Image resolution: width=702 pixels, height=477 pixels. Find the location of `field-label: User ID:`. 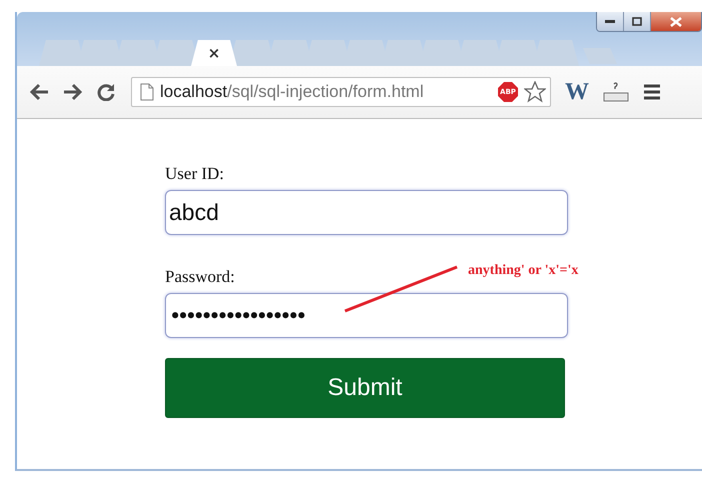

field-label: User ID: is located at coordinates (194, 174).